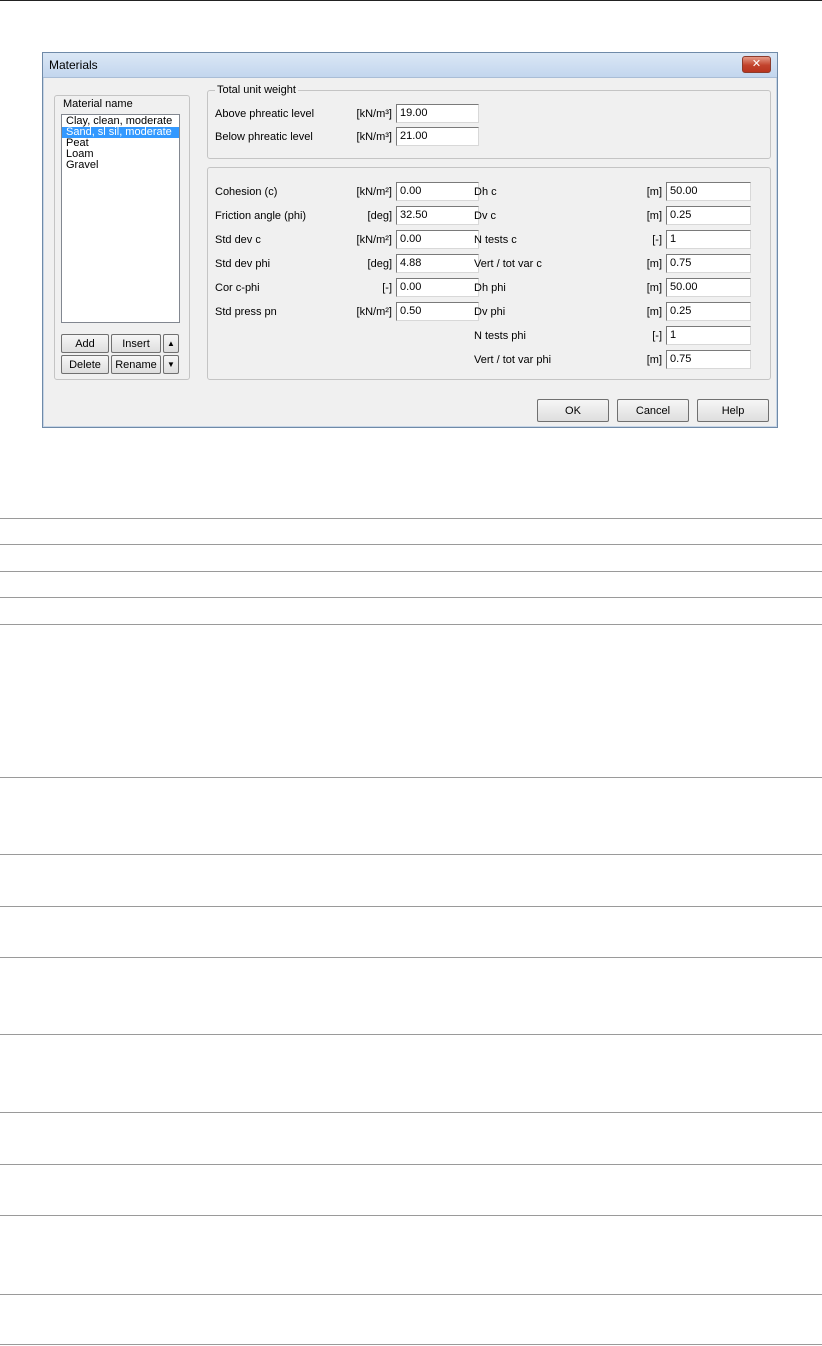 The image size is (822, 1346). What do you see at coordinates (708, 335) in the screenshot?
I see `n-tests-phi-input: 1` at bounding box center [708, 335].